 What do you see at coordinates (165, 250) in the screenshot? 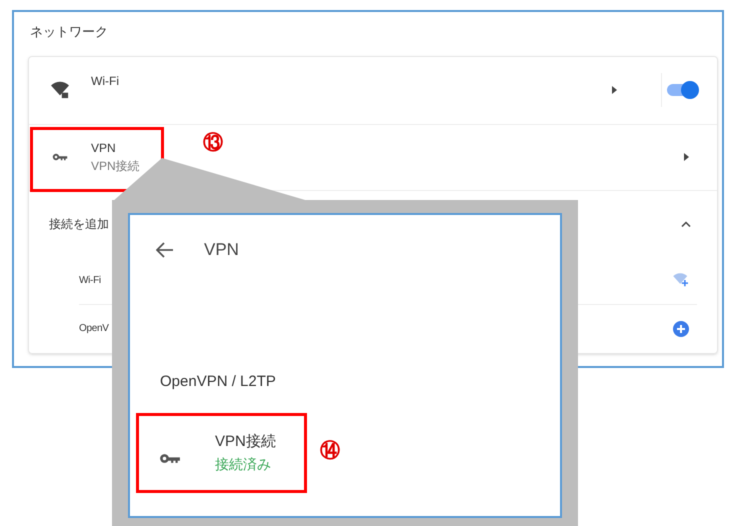
I see `back-arrow-icon` at bounding box center [165, 250].